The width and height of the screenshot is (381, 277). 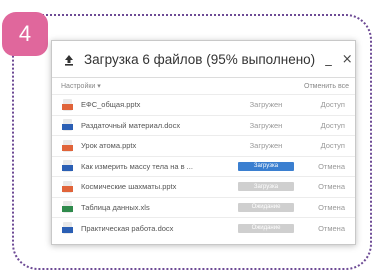 I want to click on dialog-titlebar: Загрузка 6 файлов (95% выполнено) _ ×, so click(x=203, y=59).